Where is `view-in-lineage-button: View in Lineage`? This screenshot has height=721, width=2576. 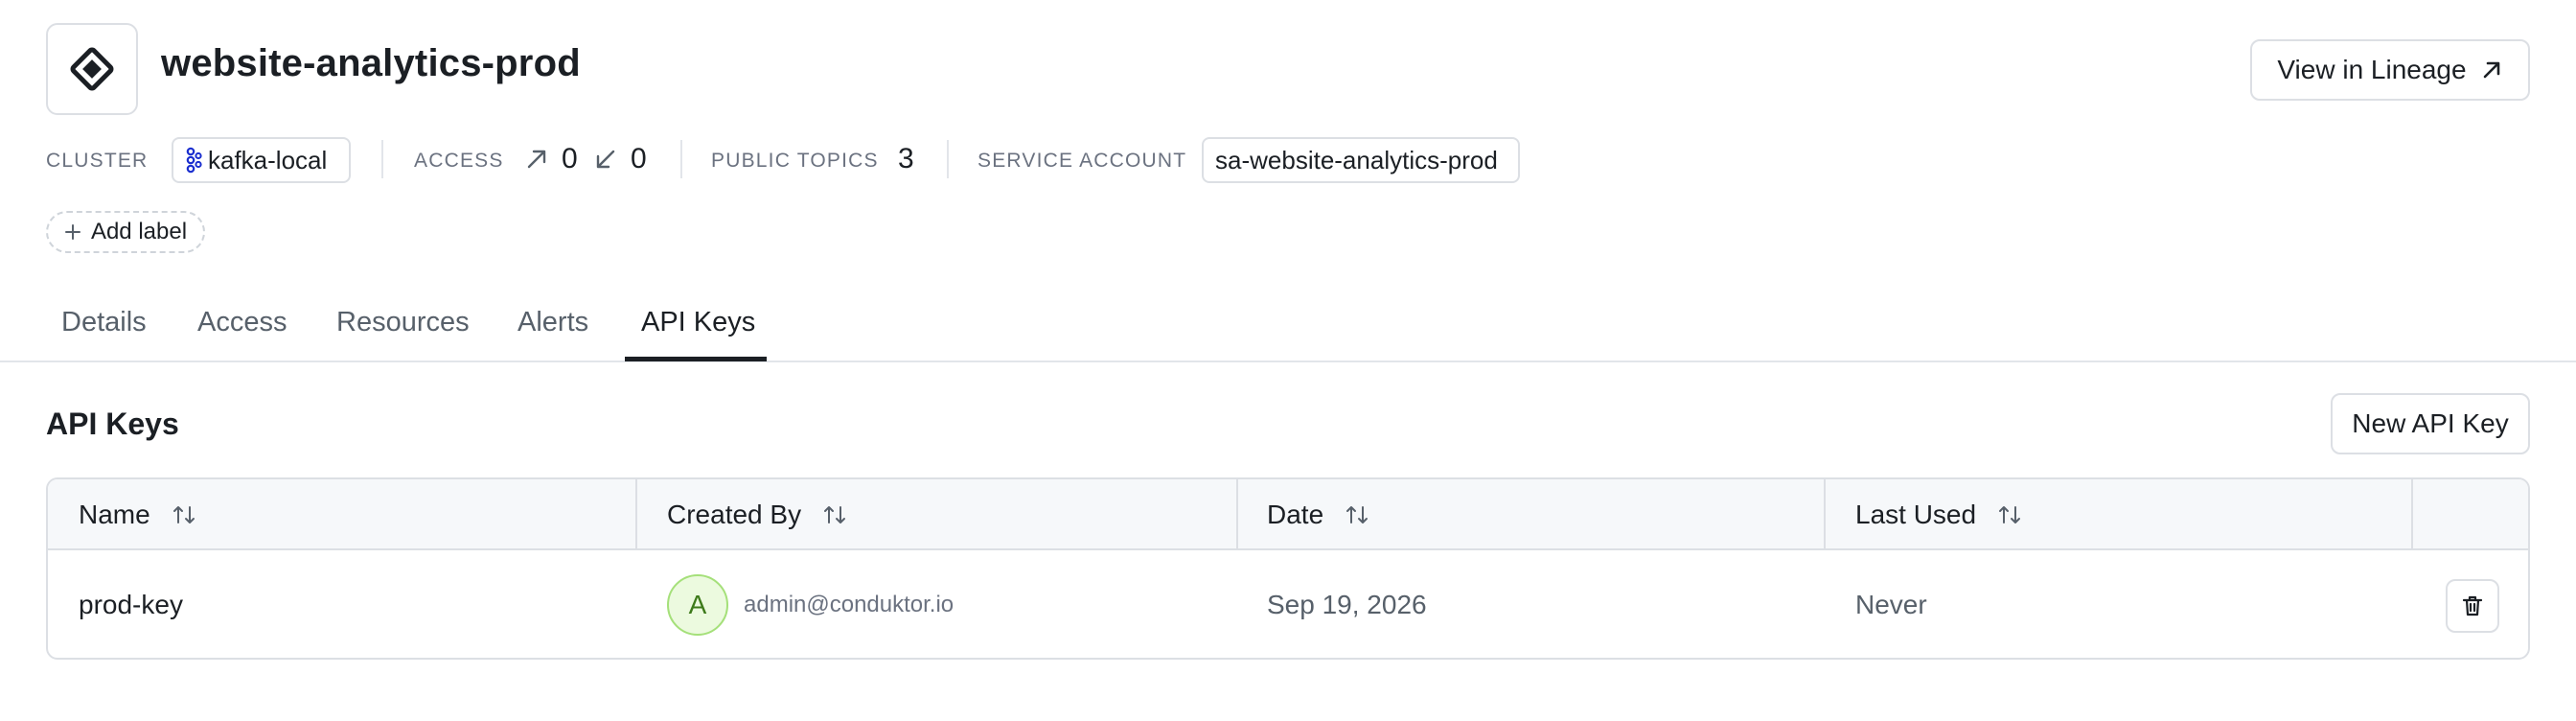 view-in-lineage-button: View in Lineage is located at coordinates (2390, 70).